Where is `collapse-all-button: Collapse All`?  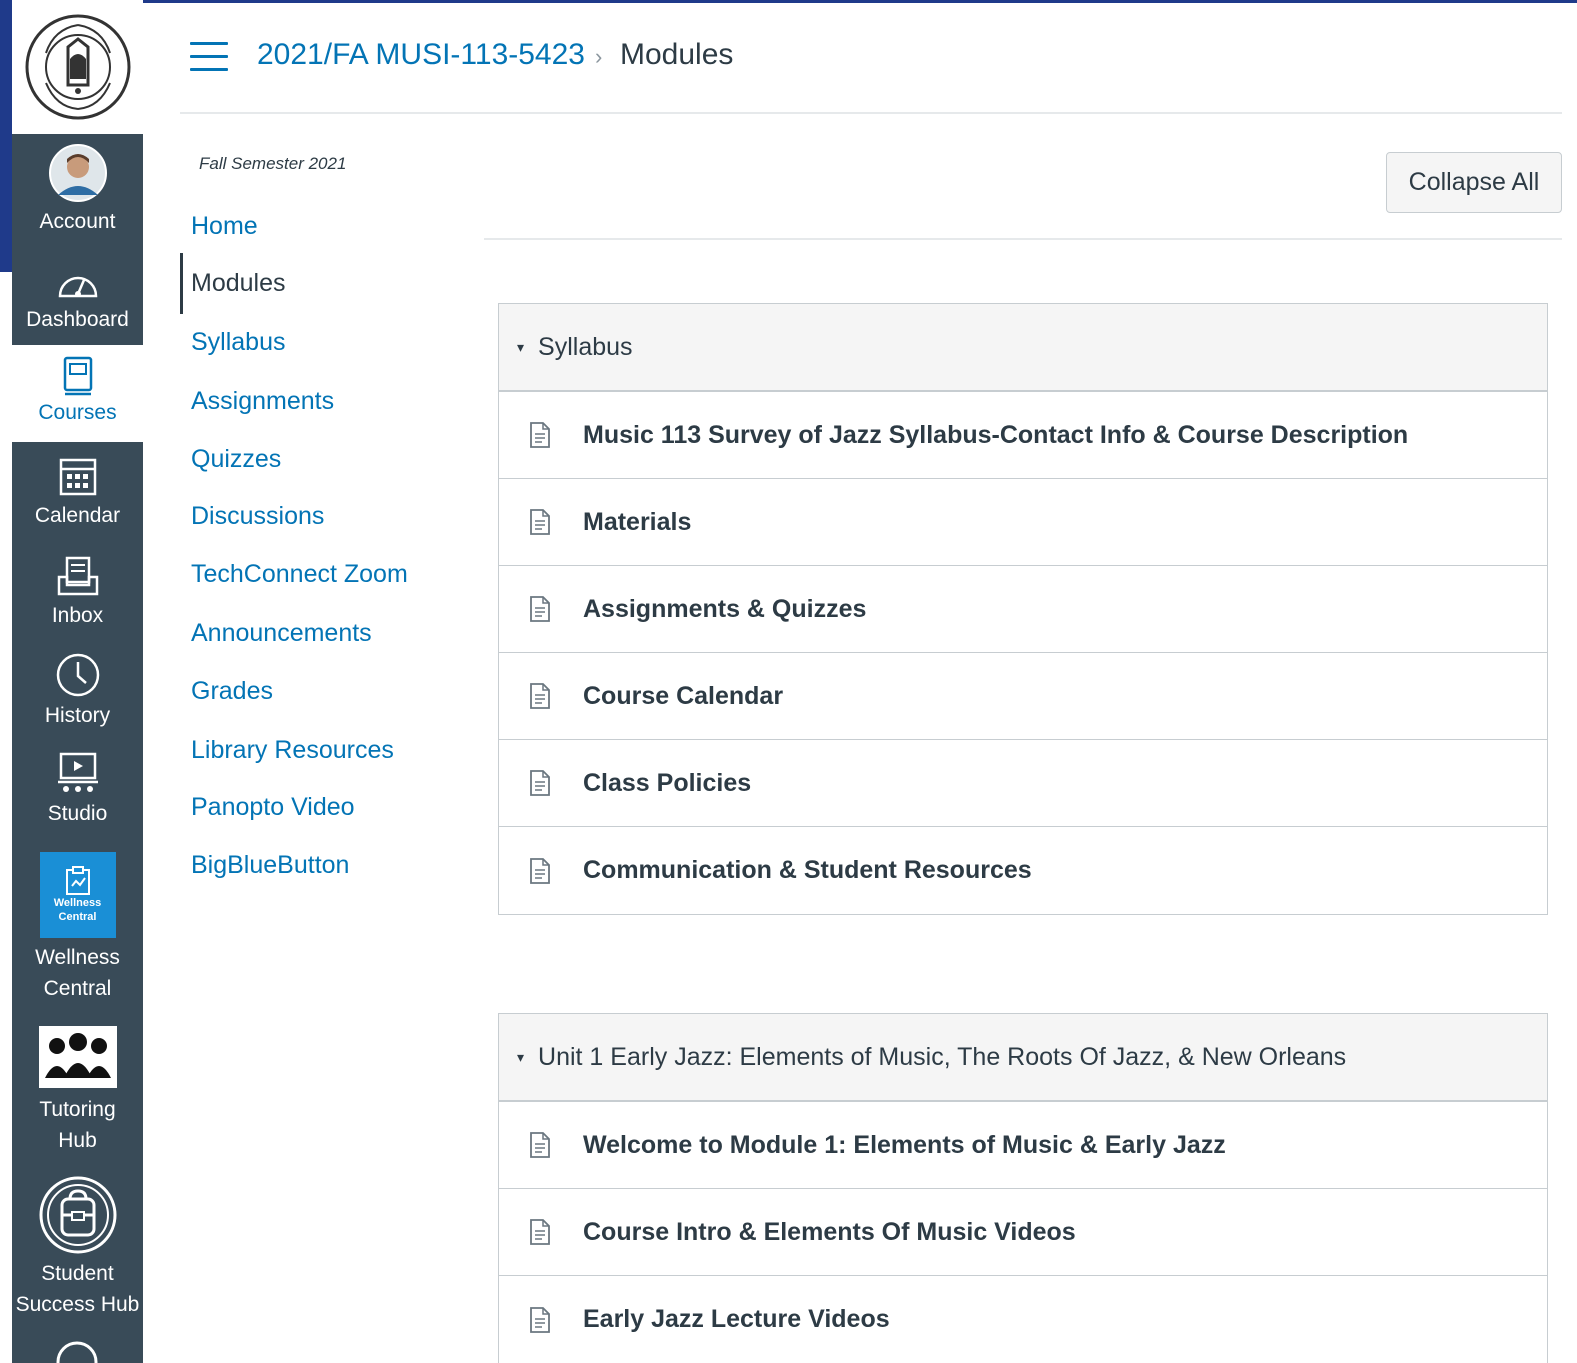 collapse-all-button: Collapse All is located at coordinates (1474, 182).